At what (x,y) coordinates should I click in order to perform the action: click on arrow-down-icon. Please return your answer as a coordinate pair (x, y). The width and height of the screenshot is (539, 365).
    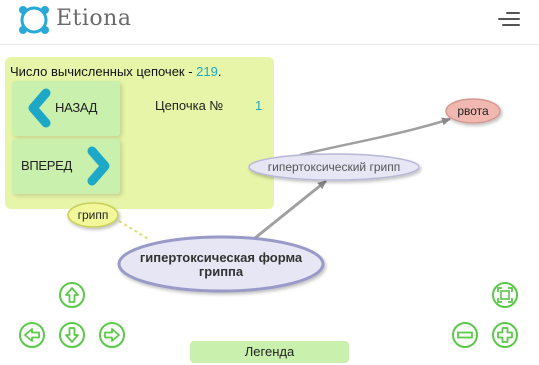
    Looking at the image, I should click on (72, 335).